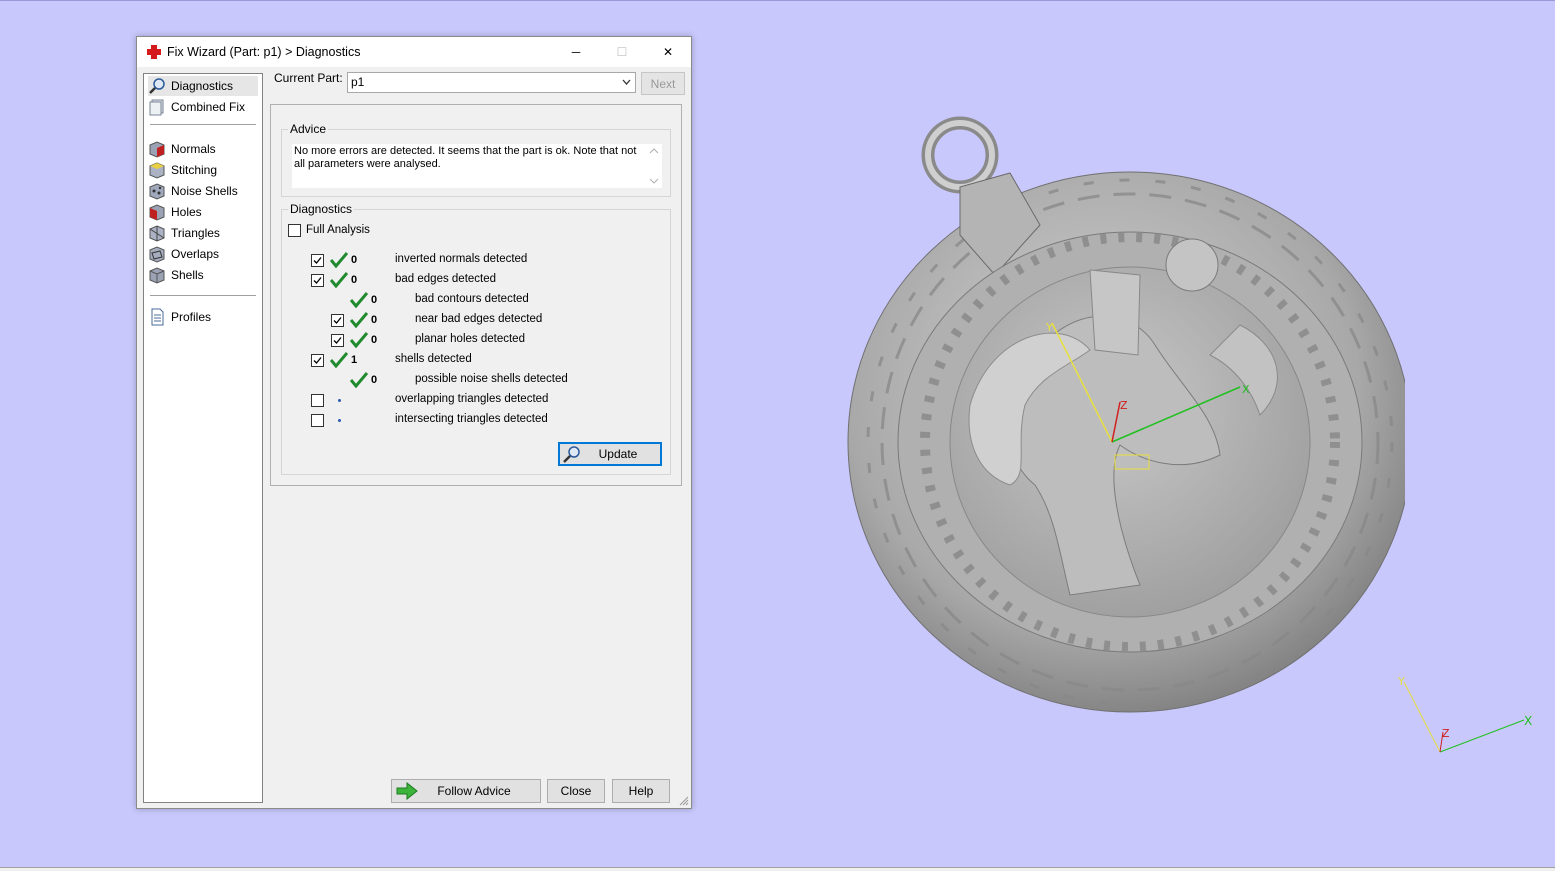  What do you see at coordinates (374, 340) in the screenshot?
I see `planar-holes-count: 0` at bounding box center [374, 340].